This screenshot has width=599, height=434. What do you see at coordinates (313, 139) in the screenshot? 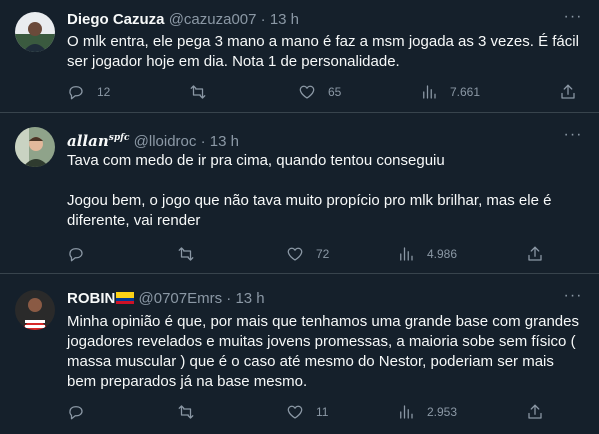
I see `tweet-header: allanspfc @lloidroc · 13 h` at bounding box center [313, 139].